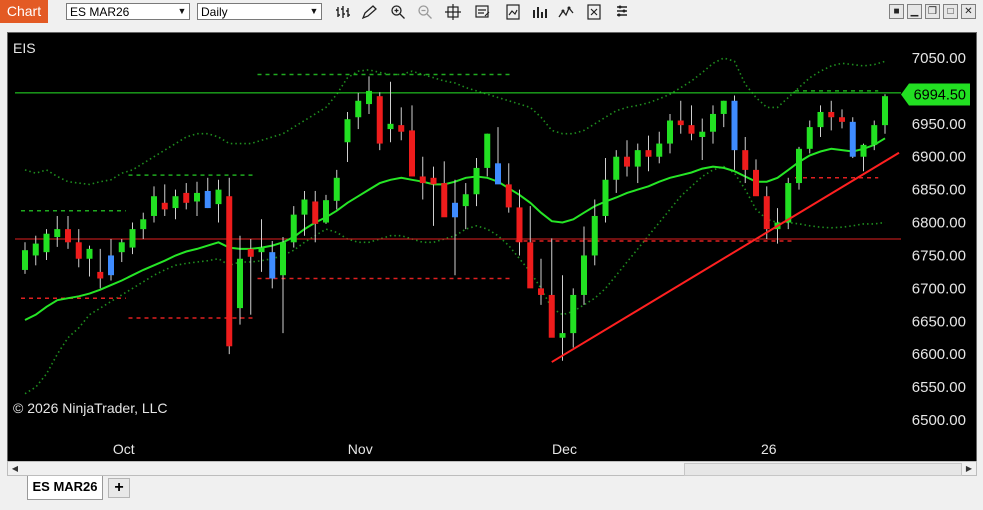  What do you see at coordinates (483, 12) in the screenshot?
I see `data-box-icon` at bounding box center [483, 12].